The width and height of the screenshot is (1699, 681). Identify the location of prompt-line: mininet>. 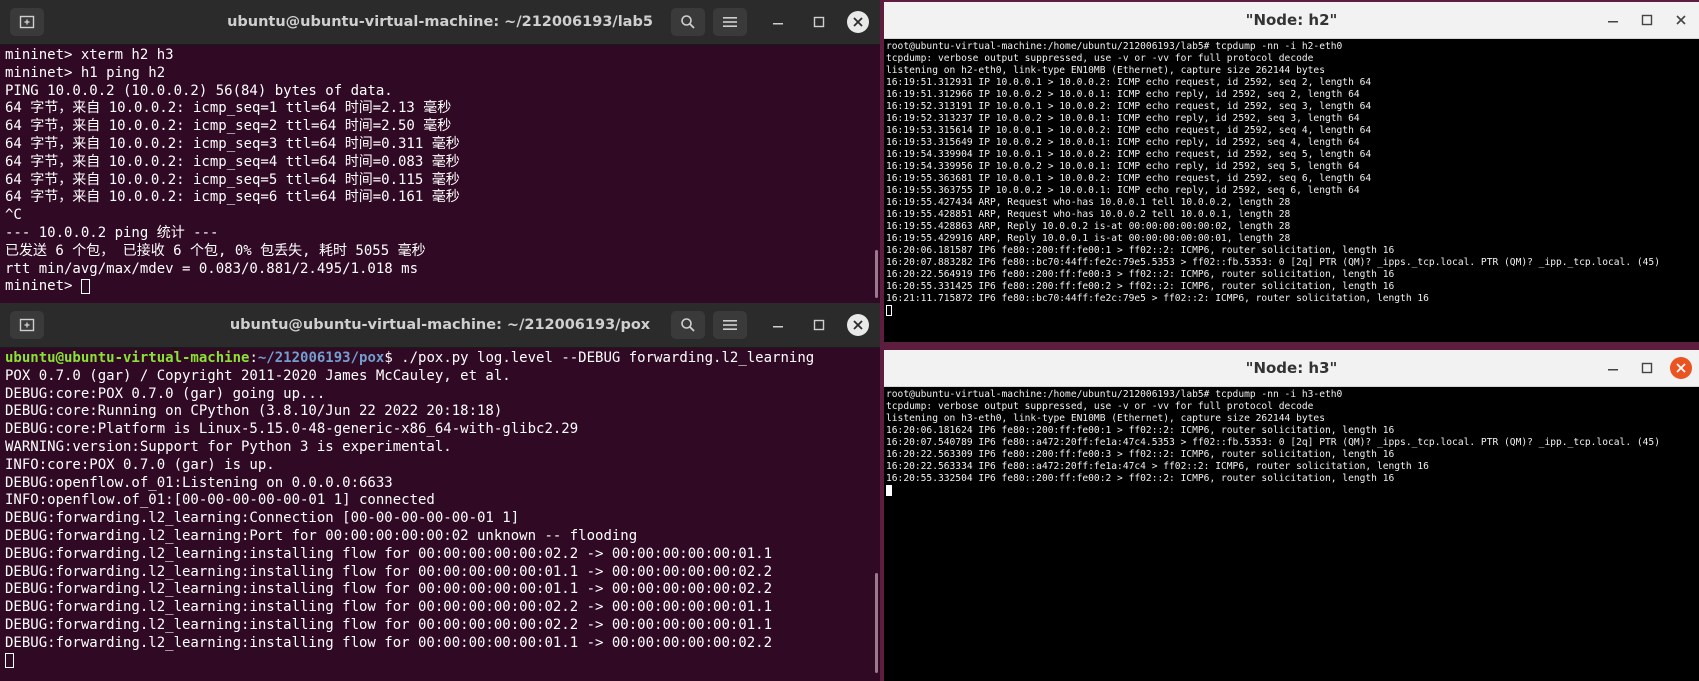
(440, 287).